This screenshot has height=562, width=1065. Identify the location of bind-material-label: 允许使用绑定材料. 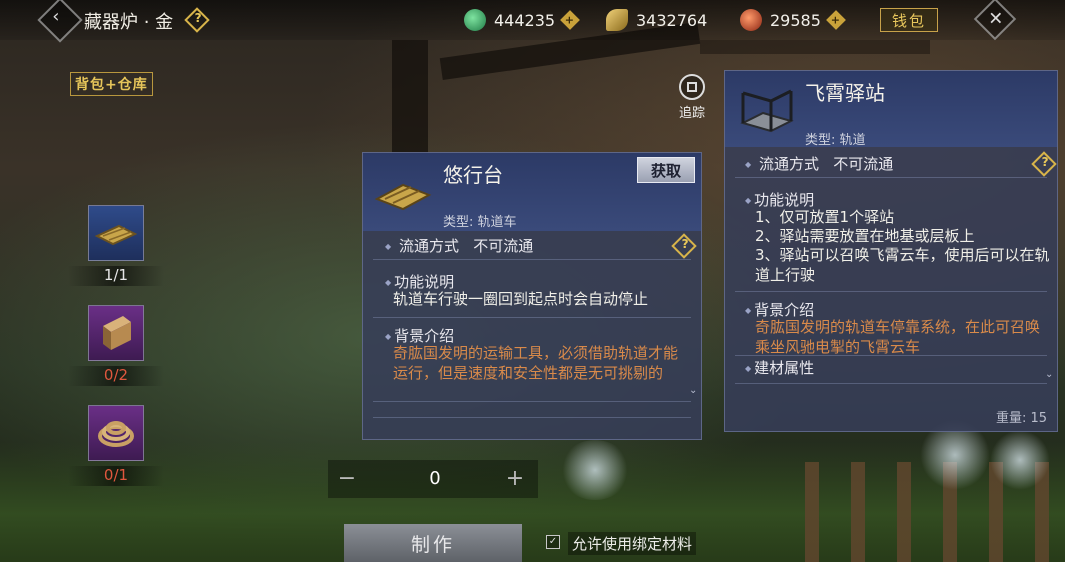
(632, 543).